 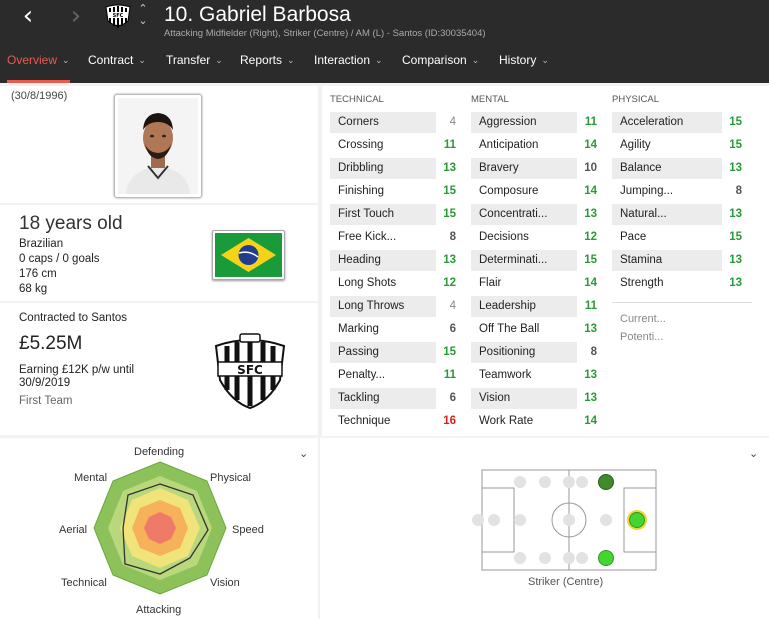 What do you see at coordinates (539, 122) in the screenshot?
I see `mental-attribute-row: Aggression 11` at bounding box center [539, 122].